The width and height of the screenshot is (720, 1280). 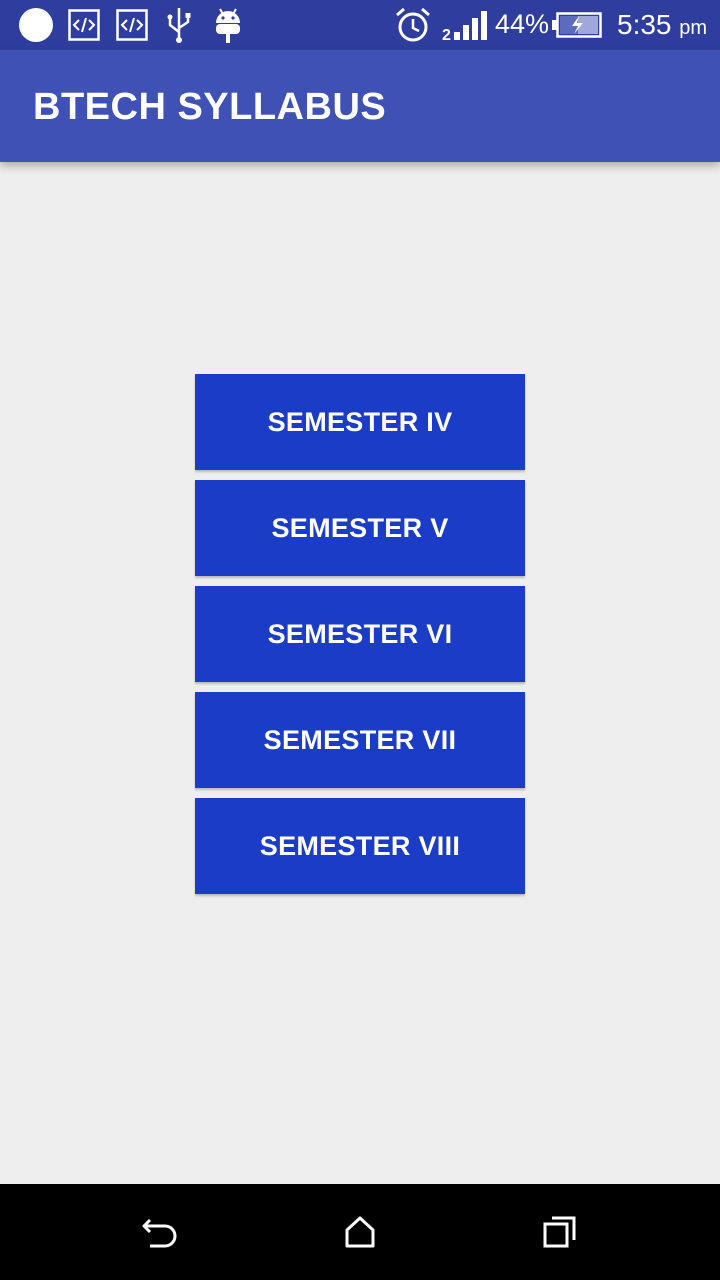 What do you see at coordinates (446, 34) in the screenshot?
I see `svg-text: 2` at bounding box center [446, 34].